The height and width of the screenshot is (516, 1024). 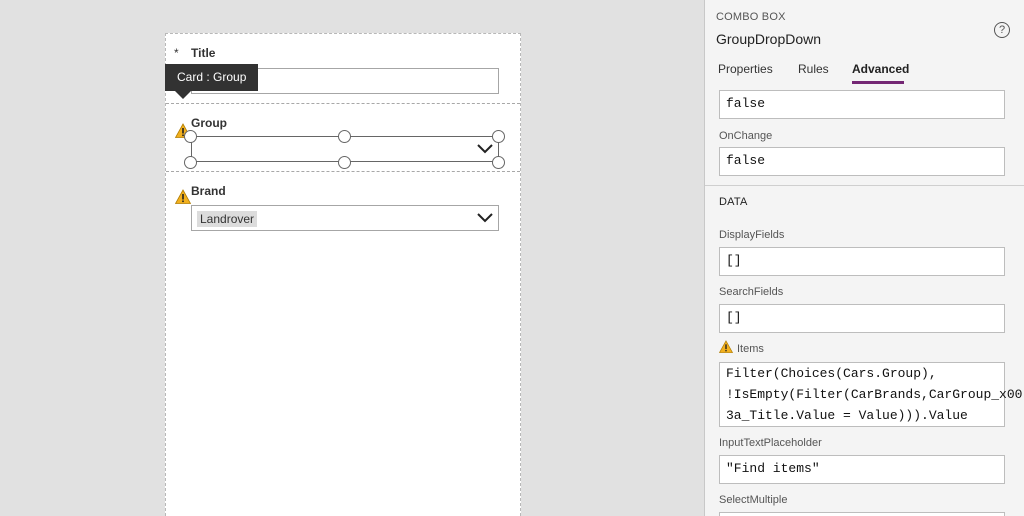 I want to click on searchfields-input: [], so click(x=862, y=318).